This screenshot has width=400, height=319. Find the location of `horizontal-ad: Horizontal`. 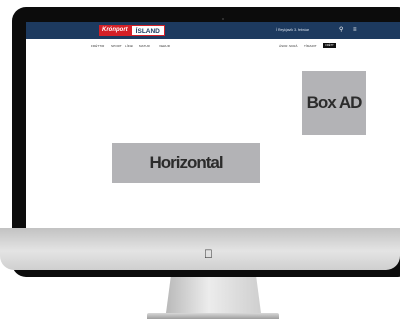

horizontal-ad: Horizontal is located at coordinates (186, 163).